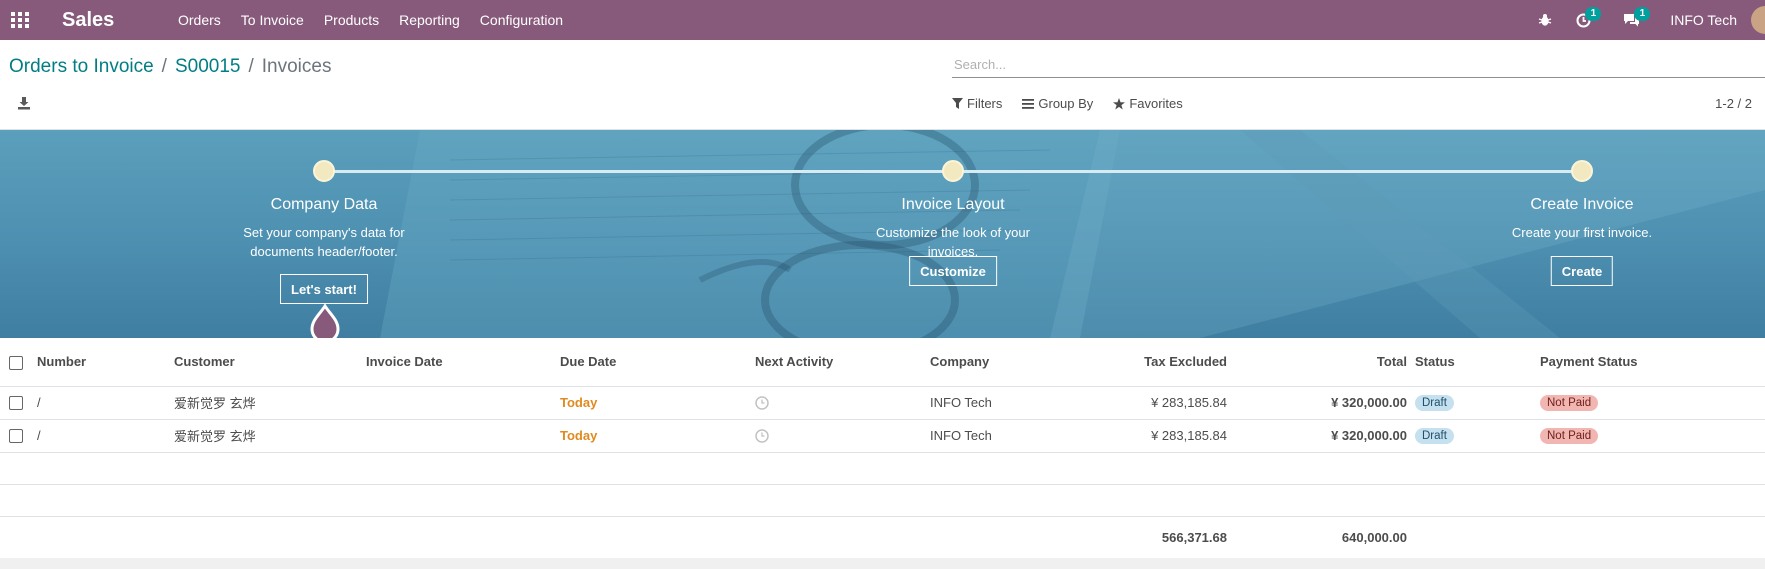 This screenshot has height=569, width=1765. I want to click on column-due-date: Due Date, so click(653, 362).